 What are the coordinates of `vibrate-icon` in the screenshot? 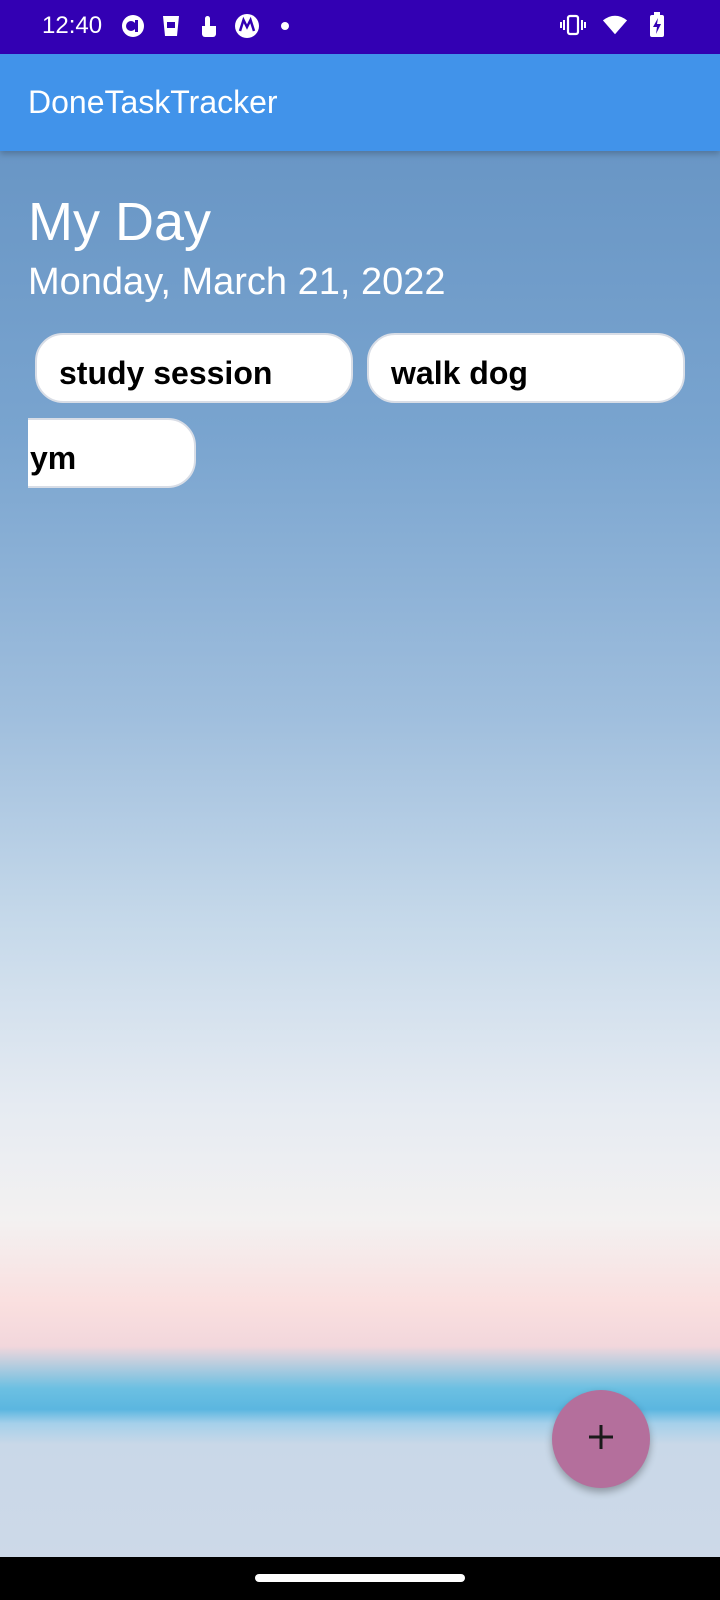 It's located at (573, 25).